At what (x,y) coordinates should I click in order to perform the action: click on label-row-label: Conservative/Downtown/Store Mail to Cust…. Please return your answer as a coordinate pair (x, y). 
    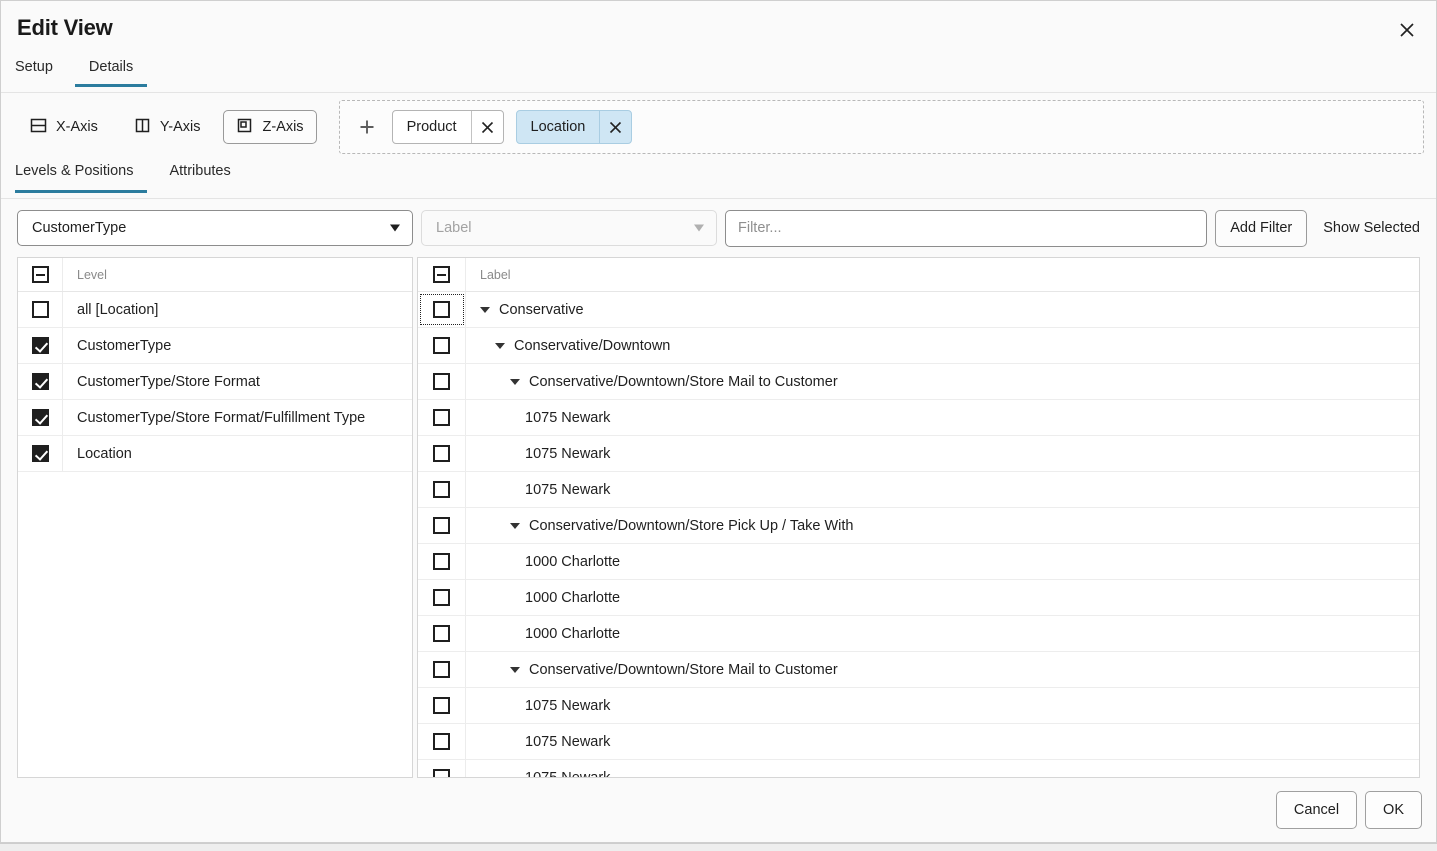
    Looking at the image, I should click on (683, 381).